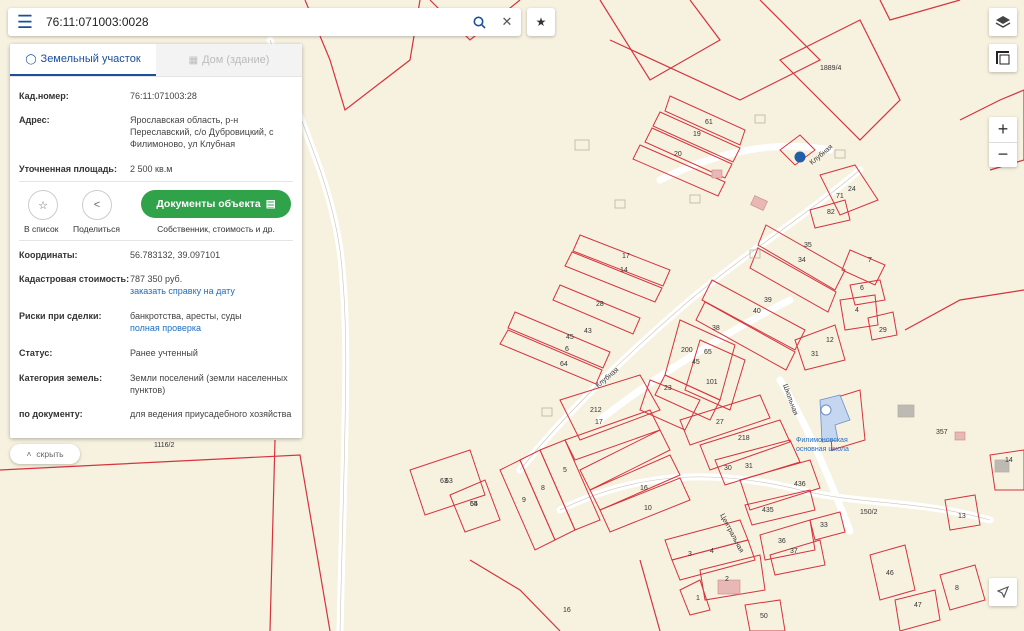 This screenshot has width=1024, height=631. Describe the element at coordinates (175, 255) in the screenshot. I see `coordinates-value: 56.783132, 39.097101` at that location.